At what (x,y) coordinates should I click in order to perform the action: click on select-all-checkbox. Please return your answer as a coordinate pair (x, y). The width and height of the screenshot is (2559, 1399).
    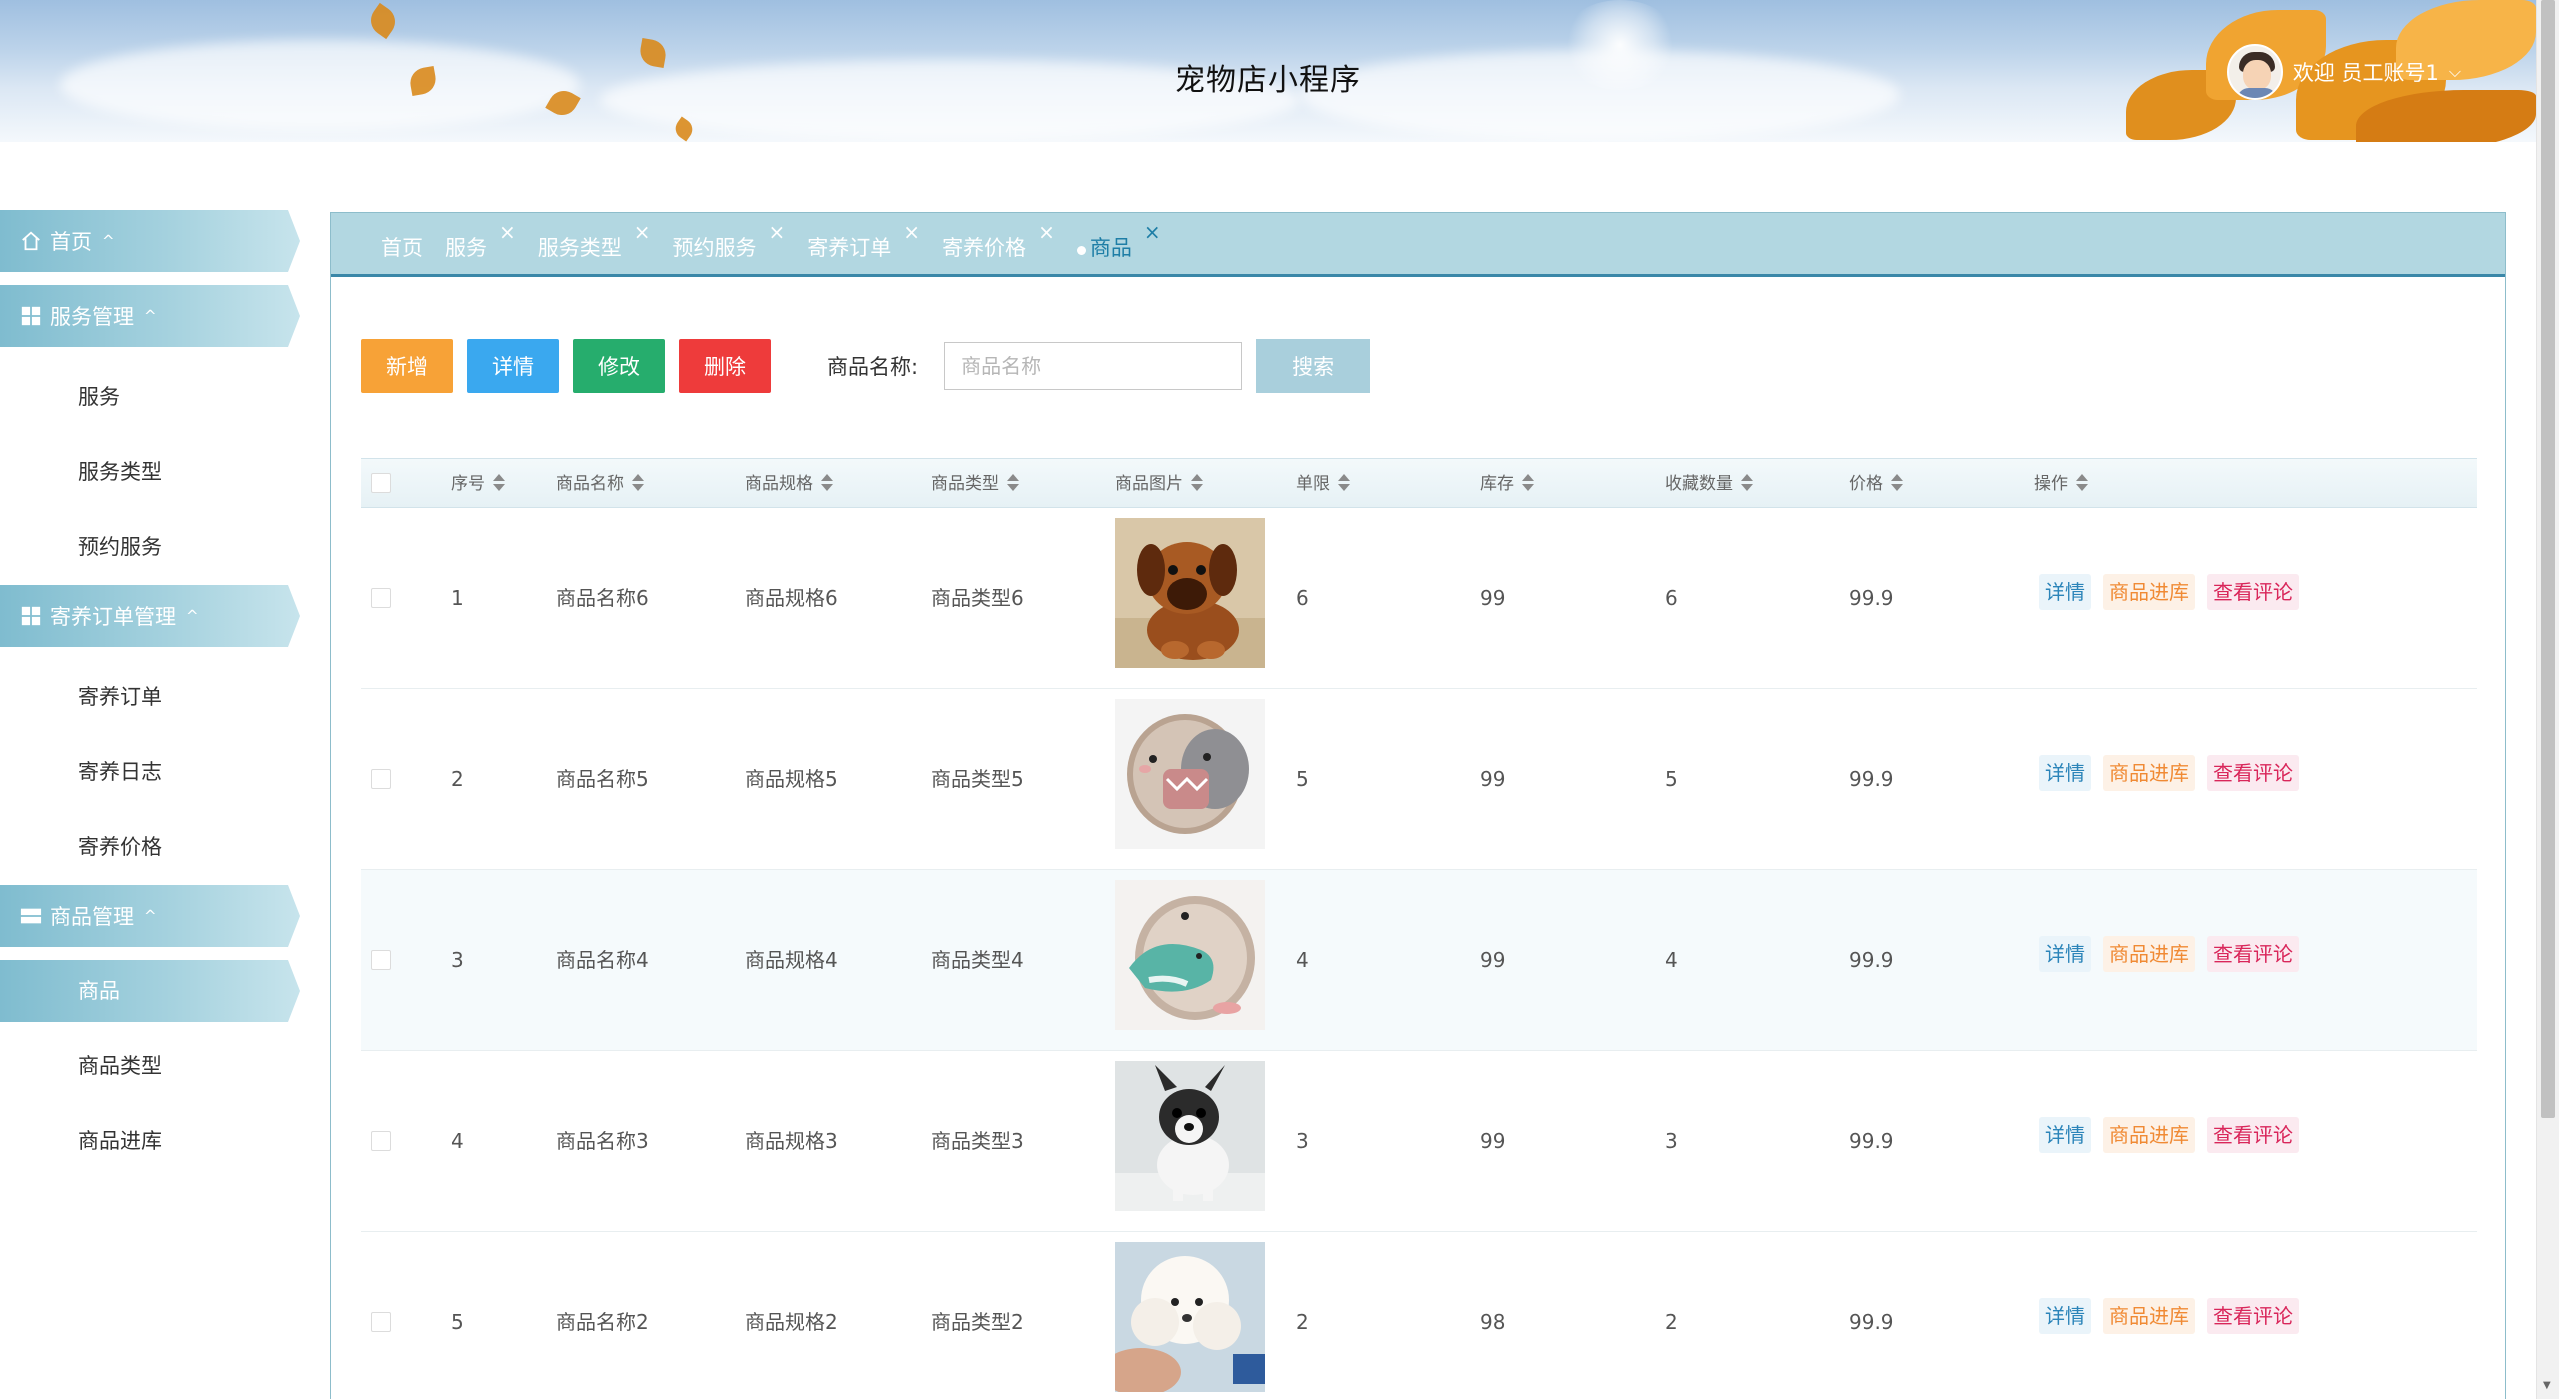
    Looking at the image, I should click on (381, 483).